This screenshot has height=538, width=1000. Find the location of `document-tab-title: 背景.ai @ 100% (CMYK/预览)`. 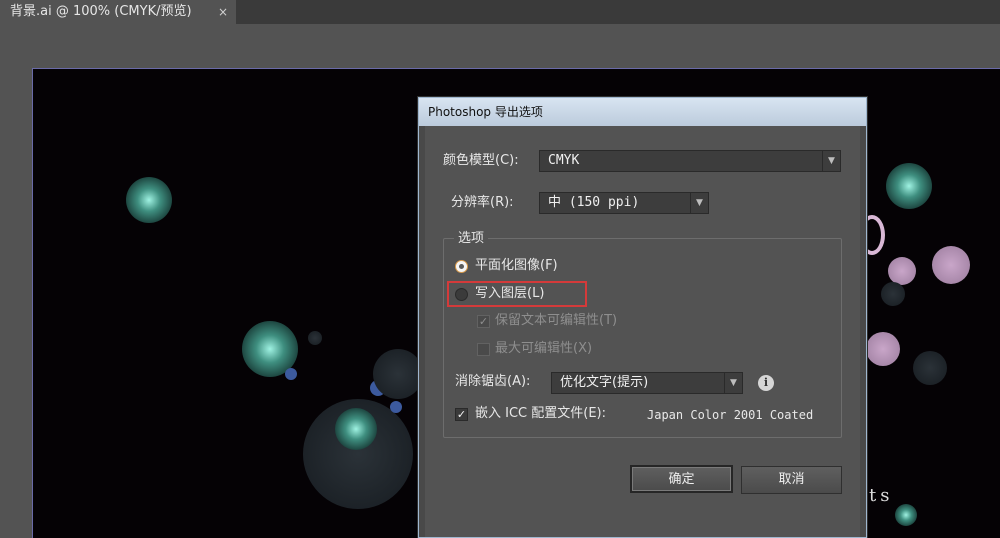

document-tab-title: 背景.ai @ 100% (CMYK/预览) is located at coordinates (101, 11).